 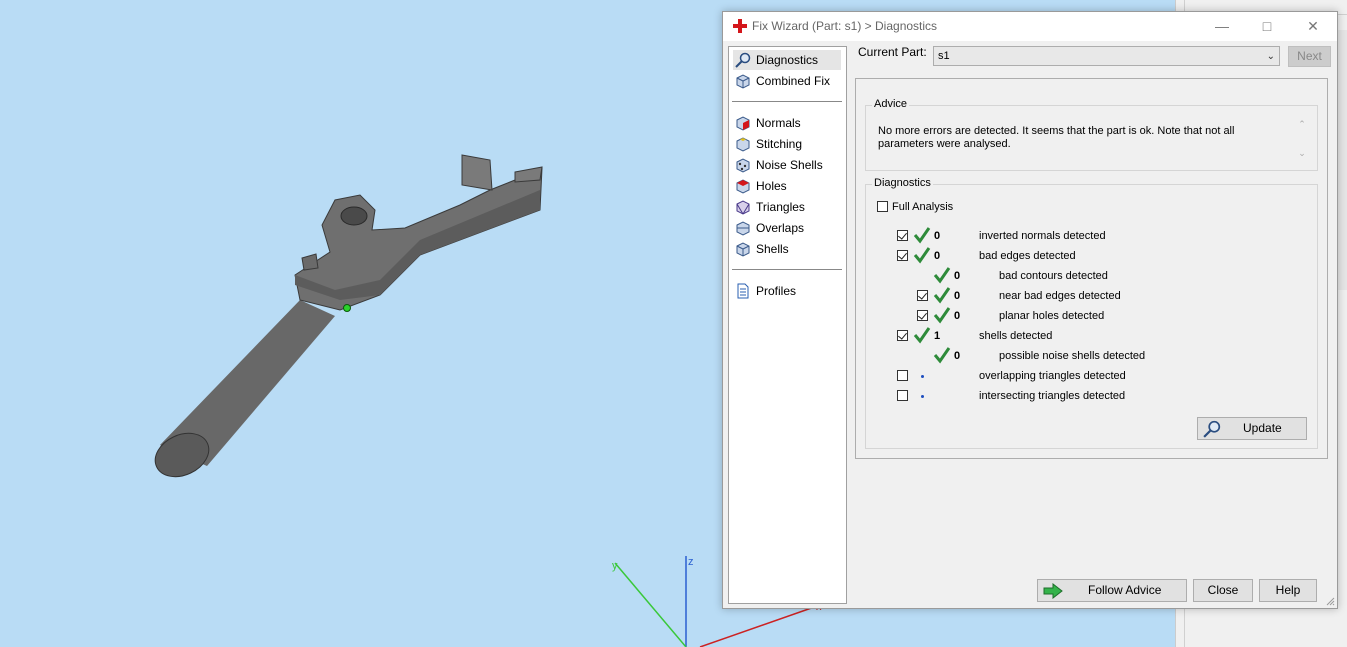 What do you see at coordinates (882, 206) in the screenshot?
I see `full-analysis-checkbox` at bounding box center [882, 206].